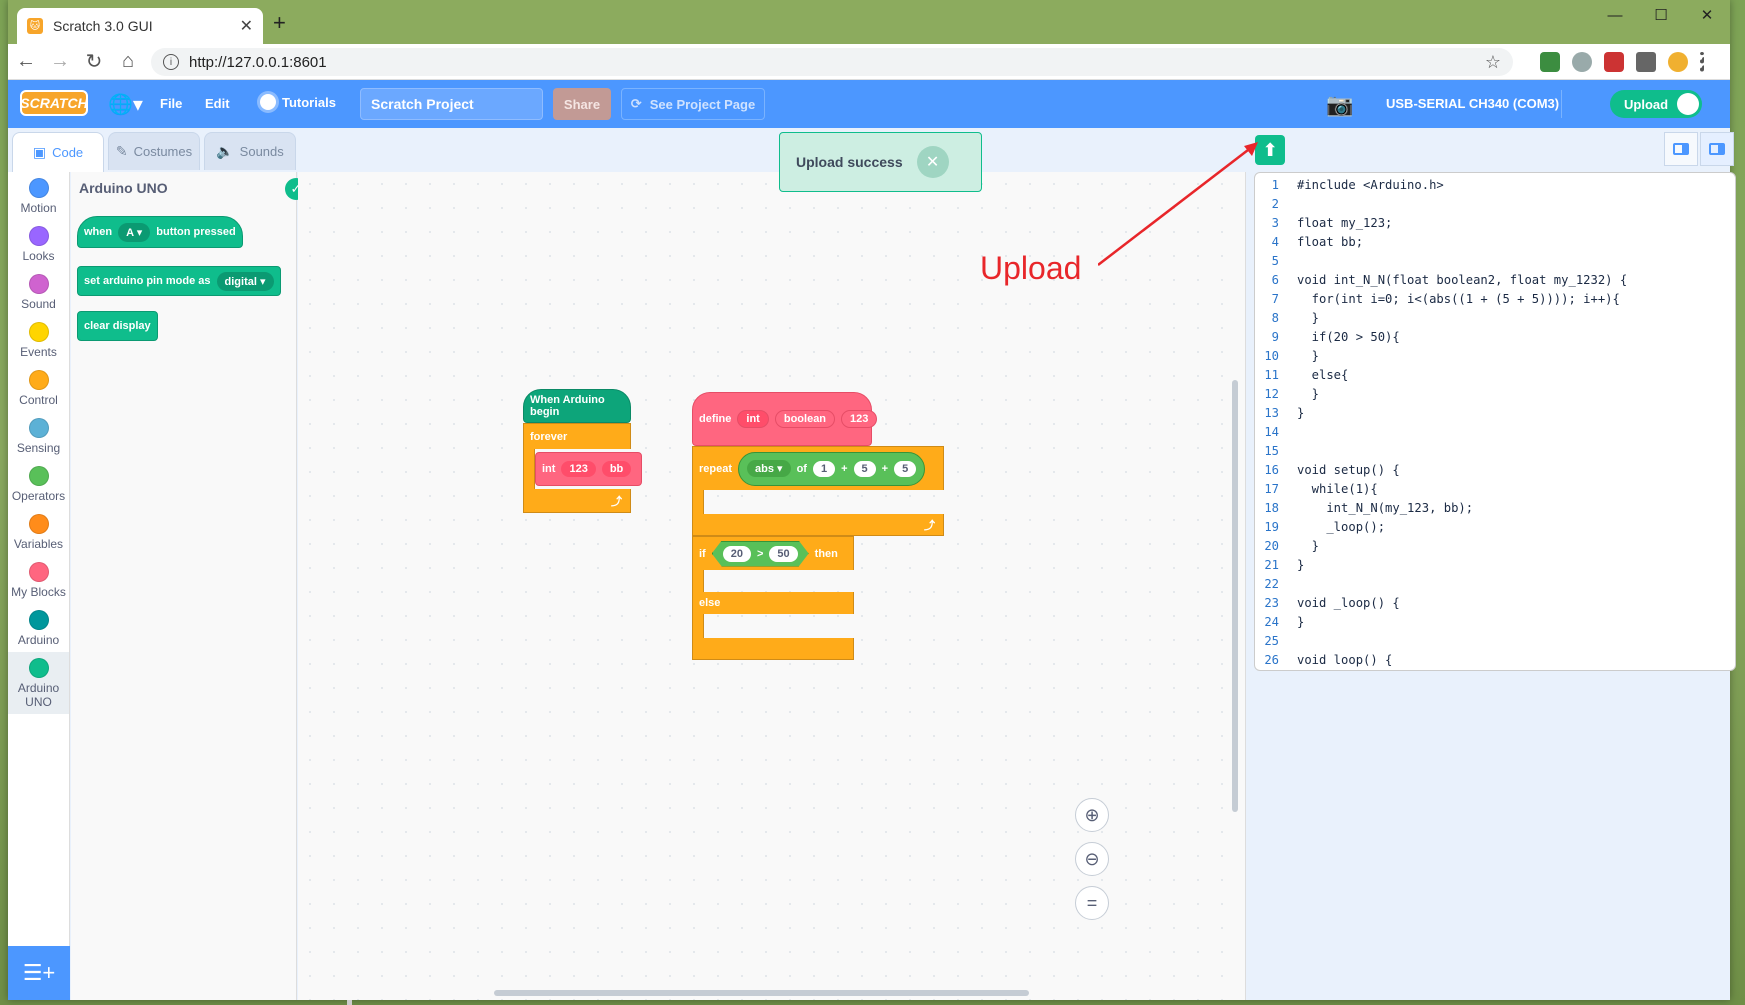 This screenshot has width=1745, height=1005. Describe the element at coordinates (38, 532) in the screenshot. I see `category-variables: Variables` at that location.